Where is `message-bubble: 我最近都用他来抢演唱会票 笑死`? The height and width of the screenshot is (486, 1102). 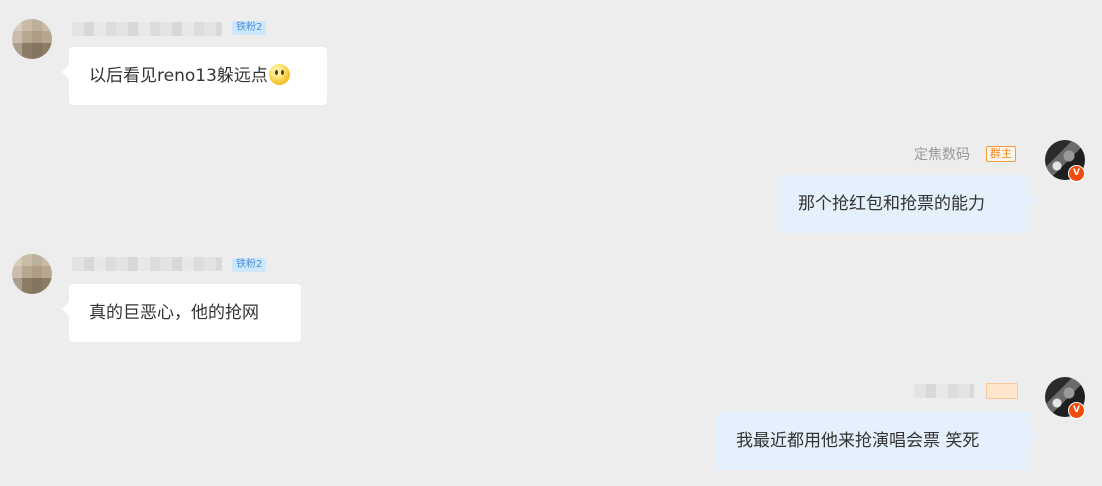
message-bubble: 我最近都用他来抢演唱会票 笑死 is located at coordinates (876, 441).